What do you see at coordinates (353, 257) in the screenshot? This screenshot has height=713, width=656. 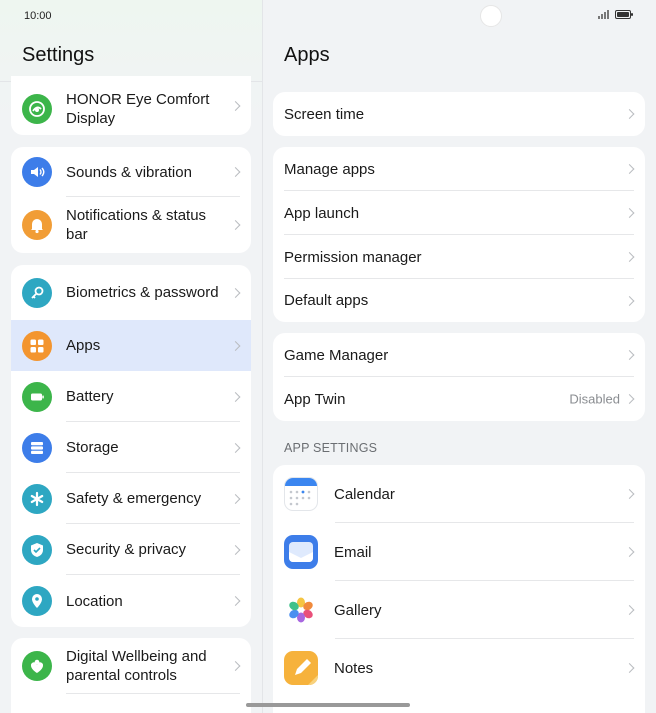 I see `item-label: Permission manager` at bounding box center [353, 257].